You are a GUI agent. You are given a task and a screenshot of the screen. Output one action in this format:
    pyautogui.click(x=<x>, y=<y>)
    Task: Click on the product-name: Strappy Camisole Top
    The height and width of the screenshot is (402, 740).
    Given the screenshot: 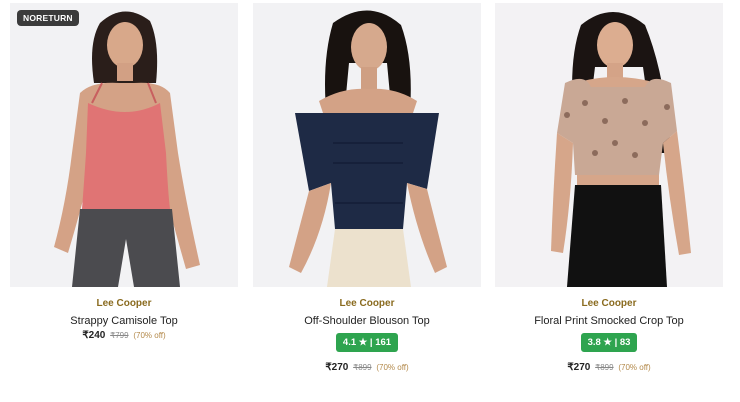 What is the action you would take?
    pyautogui.click(x=124, y=321)
    